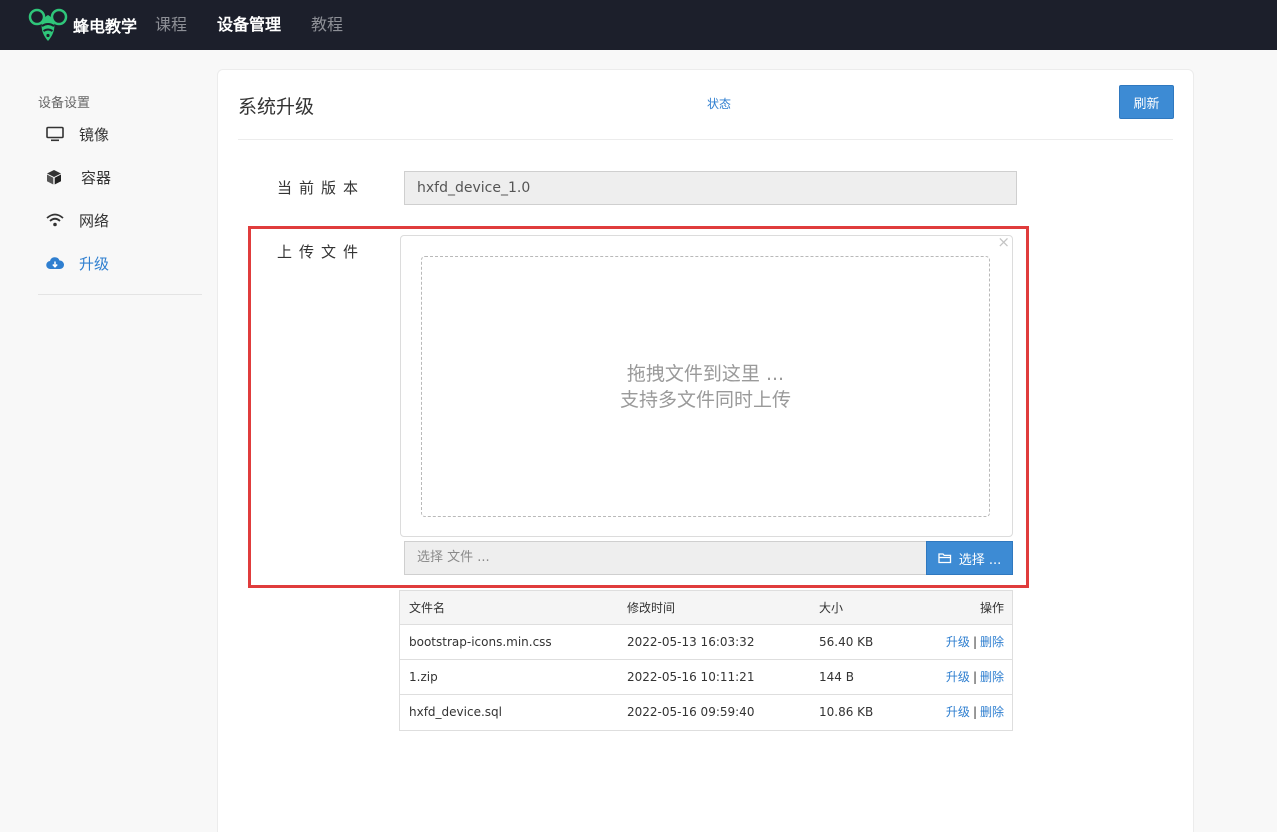 Image resolution: width=1277 pixels, height=832 pixels. What do you see at coordinates (78, 177) in the screenshot?
I see `sidebar-item-container: 容器` at bounding box center [78, 177].